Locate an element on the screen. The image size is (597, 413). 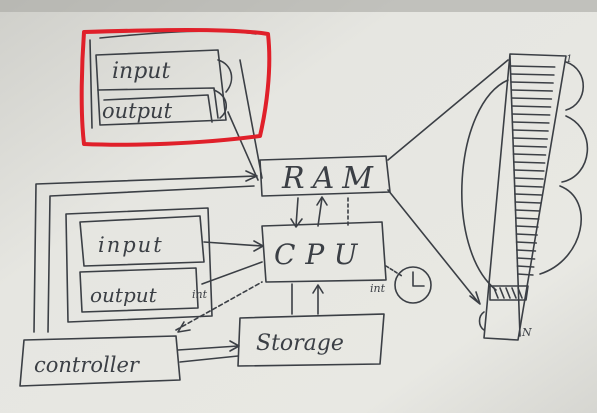
board-frame is located at coordinates (298, 6).